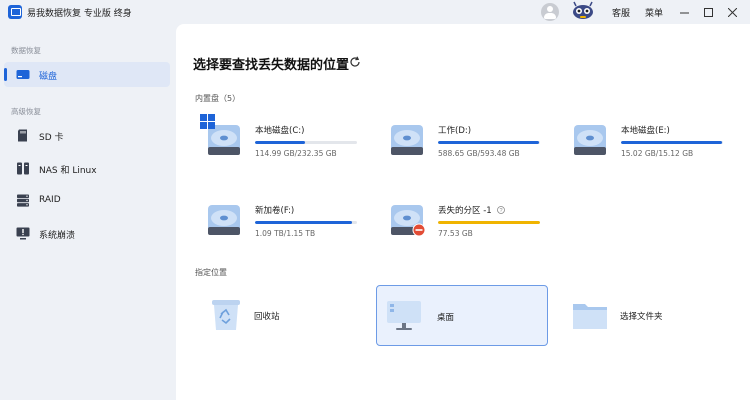 The height and width of the screenshot is (400, 750). I want to click on location-choose-folder: 选择文件夹, so click(651, 315).